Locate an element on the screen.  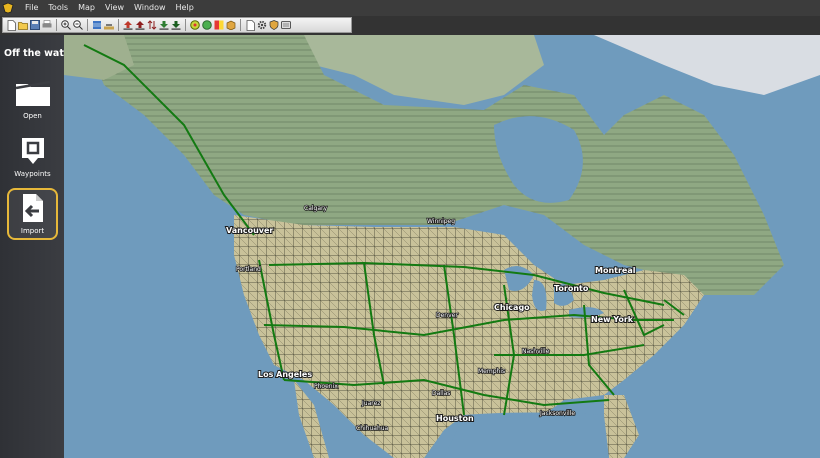
city-phoenix: Phoenix is located at coordinates (326, 386).